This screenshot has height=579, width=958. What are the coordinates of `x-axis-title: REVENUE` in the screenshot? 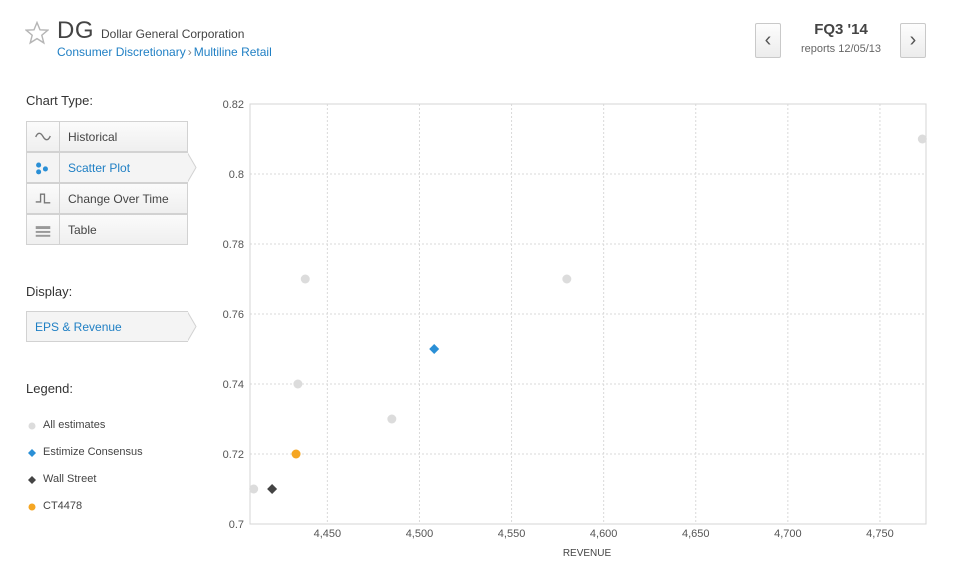 It's located at (587, 553).